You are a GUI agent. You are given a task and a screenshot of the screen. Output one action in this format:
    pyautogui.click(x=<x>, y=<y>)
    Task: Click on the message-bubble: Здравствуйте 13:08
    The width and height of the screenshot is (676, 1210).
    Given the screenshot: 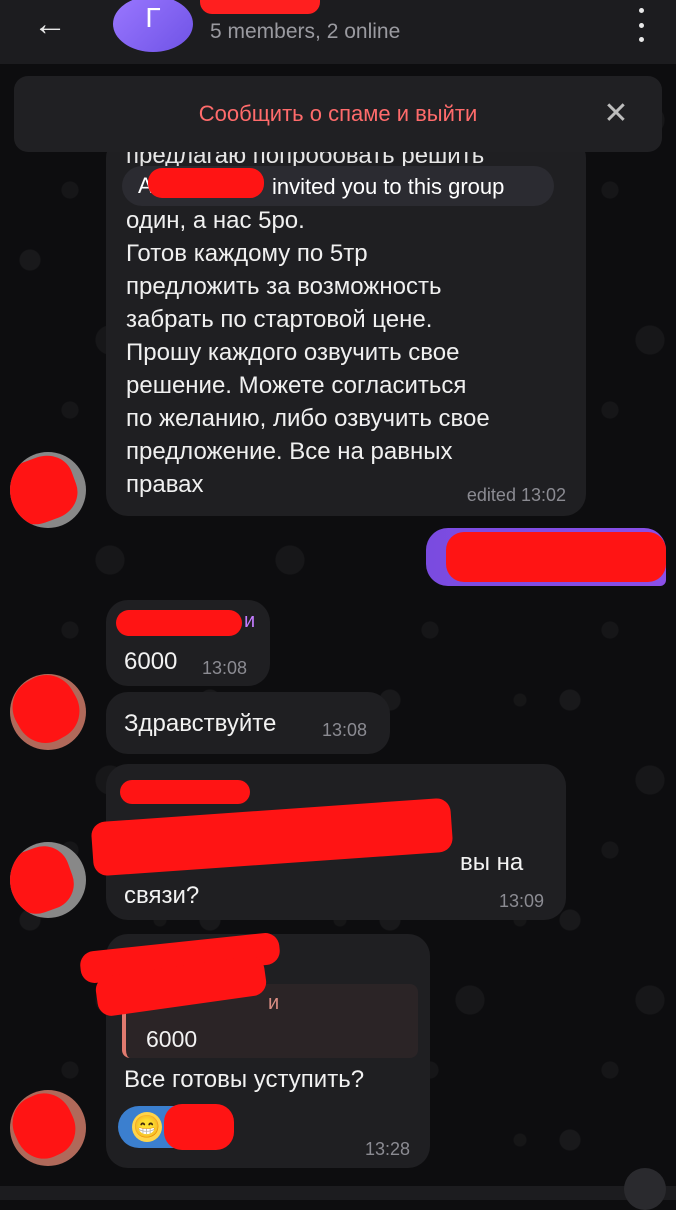 What is the action you would take?
    pyautogui.click(x=248, y=723)
    